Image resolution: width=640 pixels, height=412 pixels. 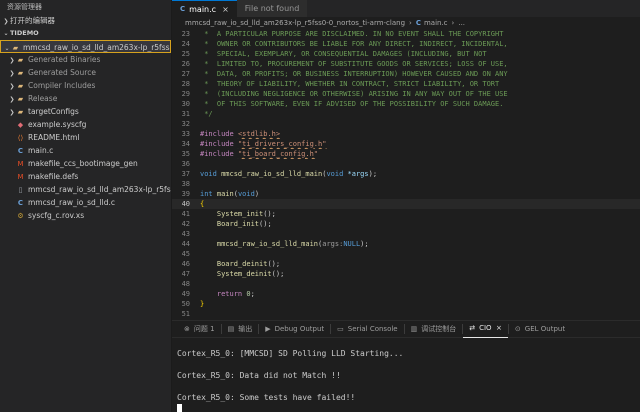 I want to click on function-name: mmcsd_raw_io_sd_lld_main, so click(x=272, y=174).